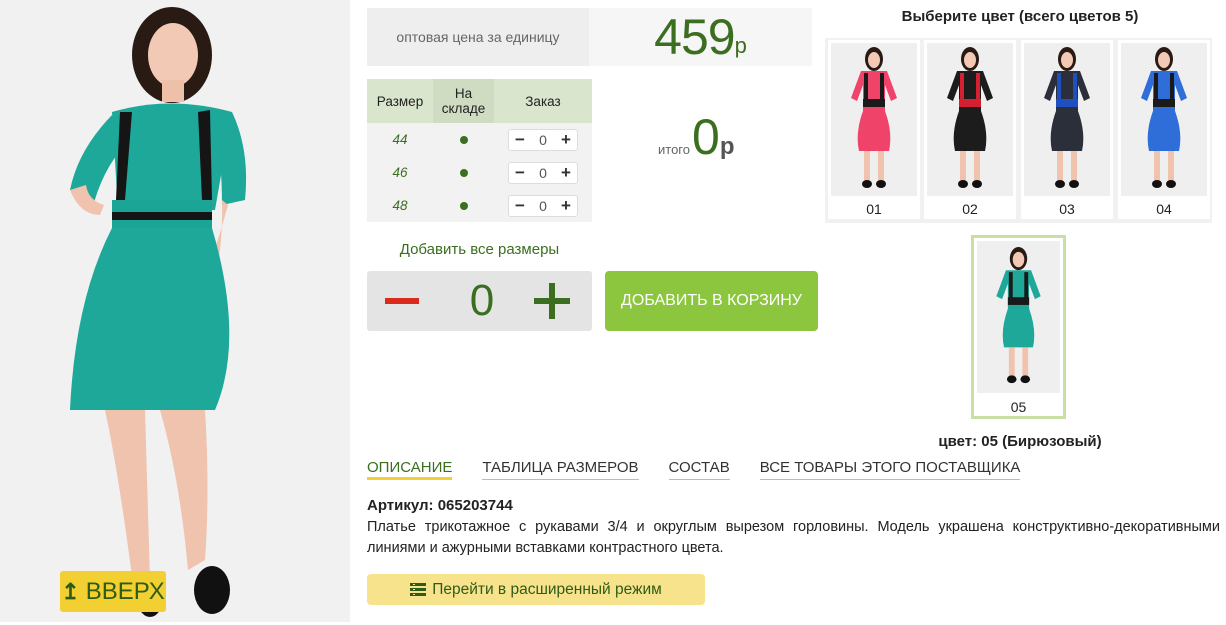 The height and width of the screenshot is (625, 1226). Describe the element at coordinates (479, 249) in the screenshot. I see `add-all-sizes-link: Добавить все размеры` at that location.